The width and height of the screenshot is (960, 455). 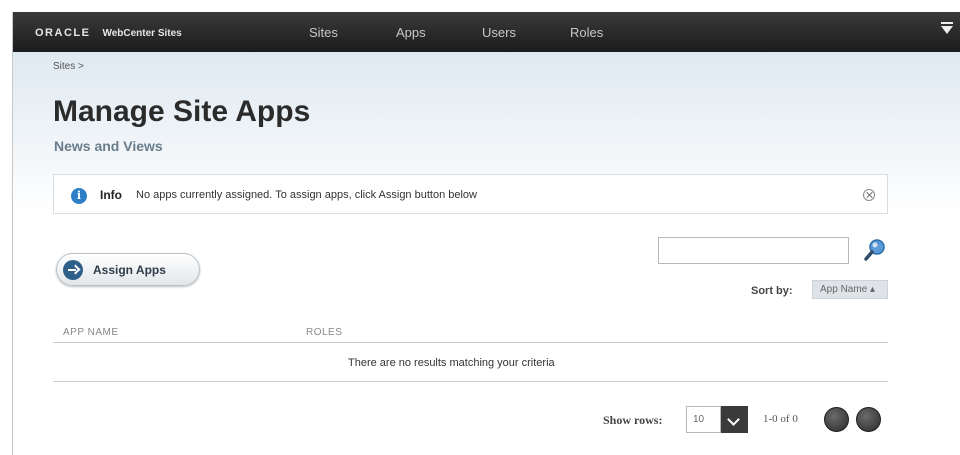 I want to click on product-name: WebCenter Sites, so click(x=142, y=33).